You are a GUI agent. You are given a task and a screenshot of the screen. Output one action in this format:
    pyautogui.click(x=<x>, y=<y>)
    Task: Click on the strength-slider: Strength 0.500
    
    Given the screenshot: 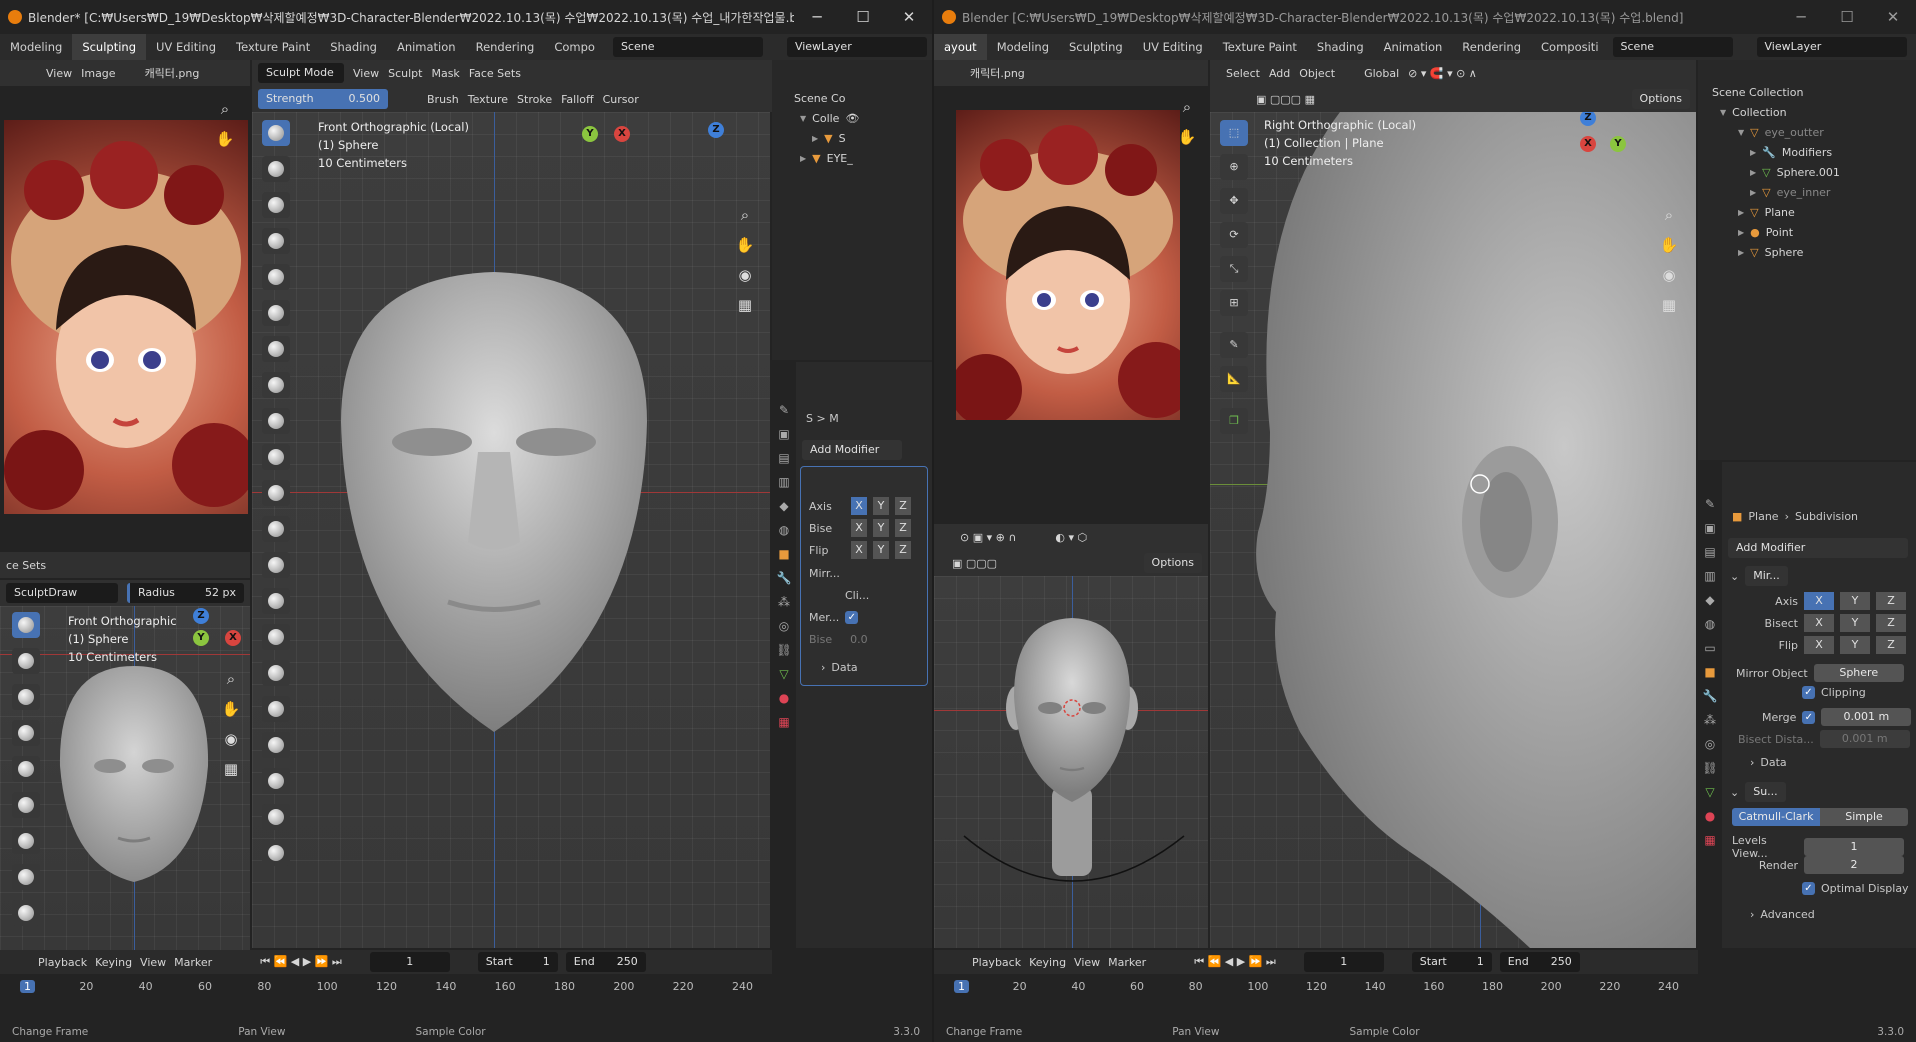 What is the action you would take?
    pyautogui.click(x=323, y=99)
    